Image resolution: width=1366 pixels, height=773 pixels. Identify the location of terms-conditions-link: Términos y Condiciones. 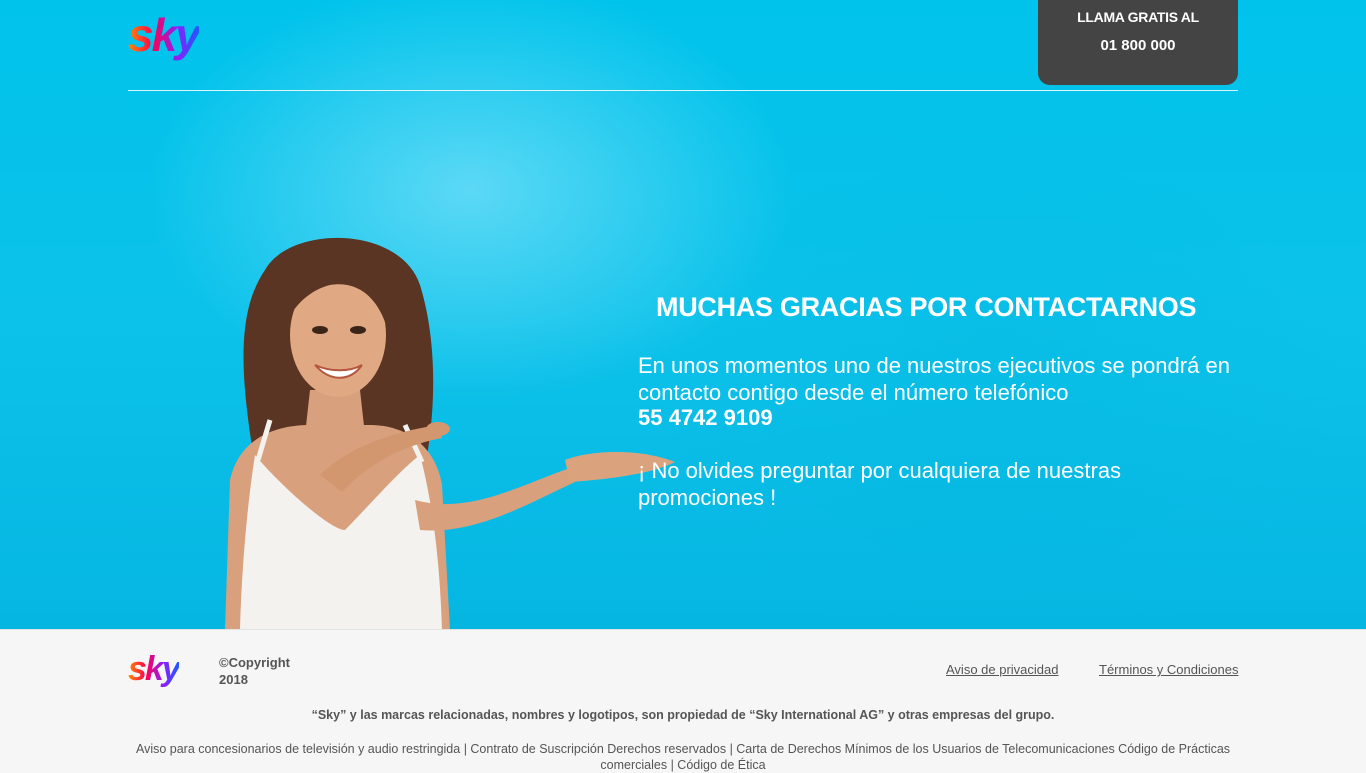
(1168, 669).